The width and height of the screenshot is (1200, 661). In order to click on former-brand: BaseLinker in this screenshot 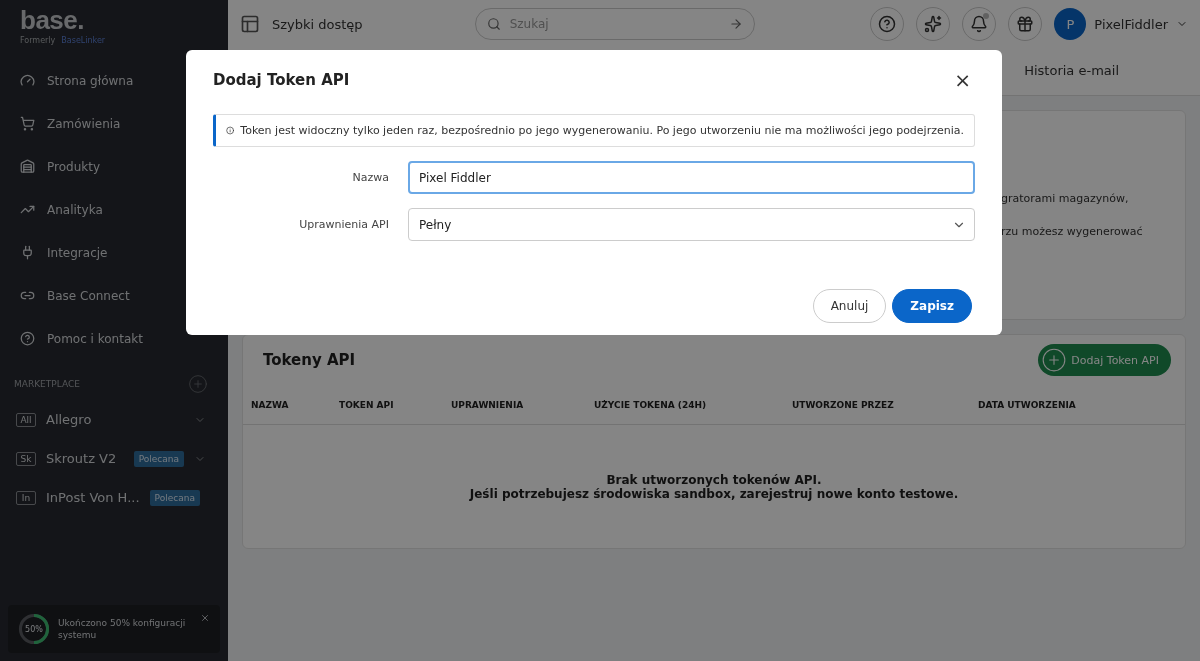, I will do `click(83, 40)`.